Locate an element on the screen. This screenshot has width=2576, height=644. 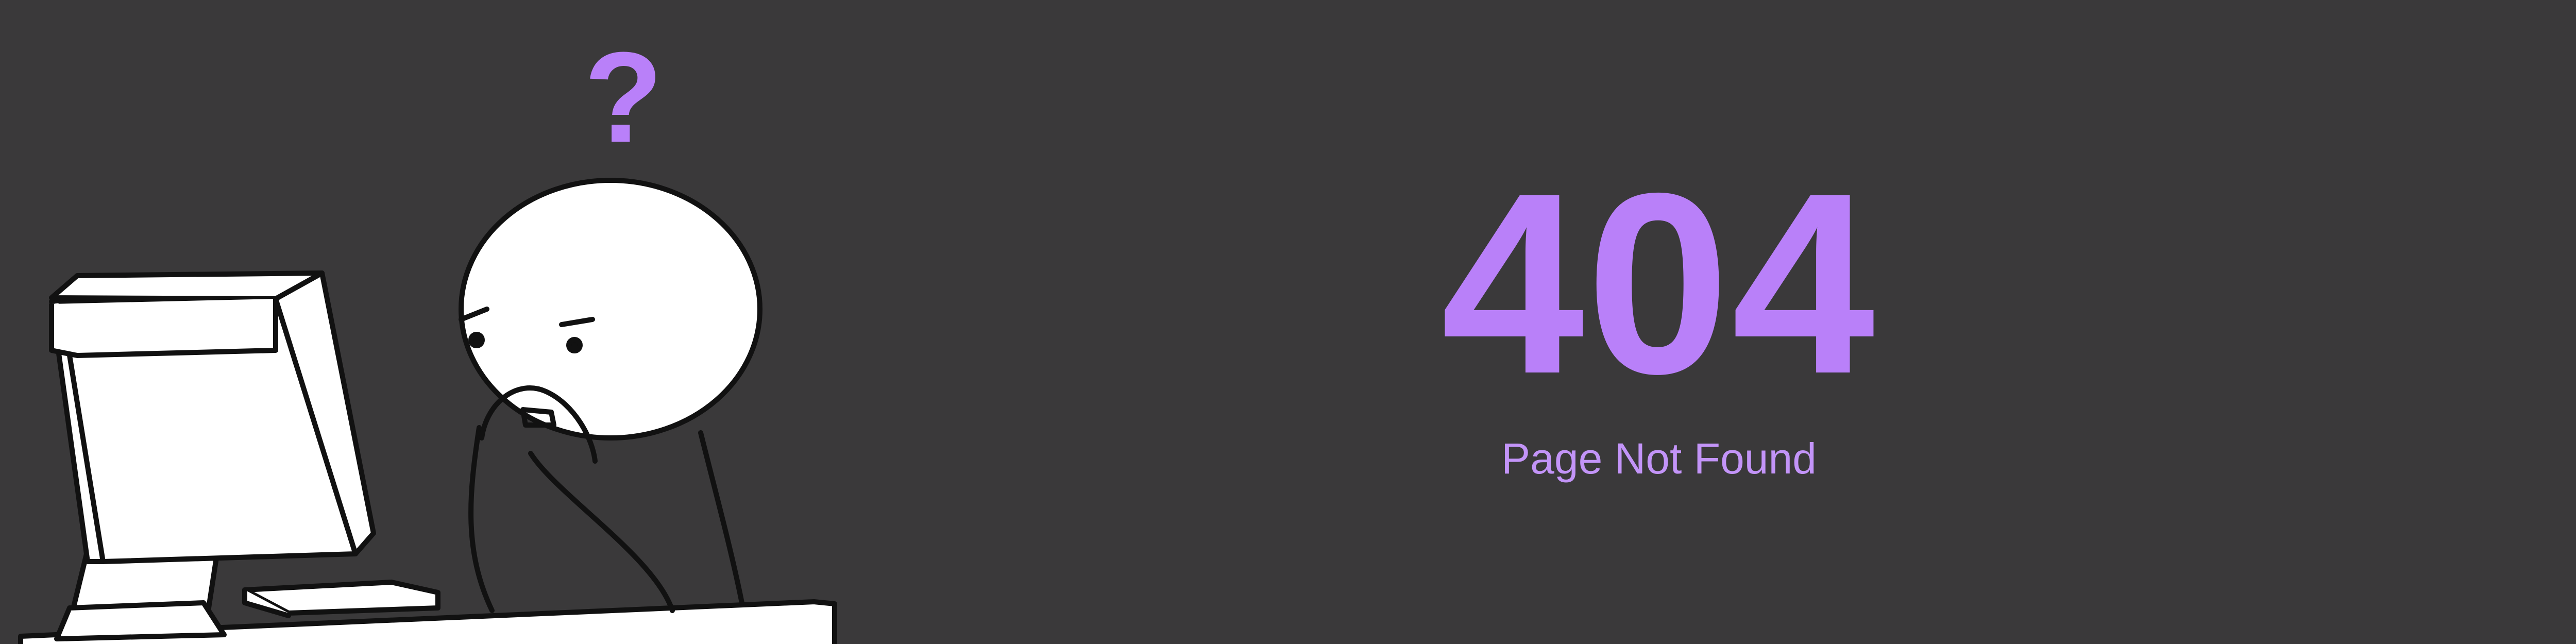
person-eye-right is located at coordinates (574, 345).